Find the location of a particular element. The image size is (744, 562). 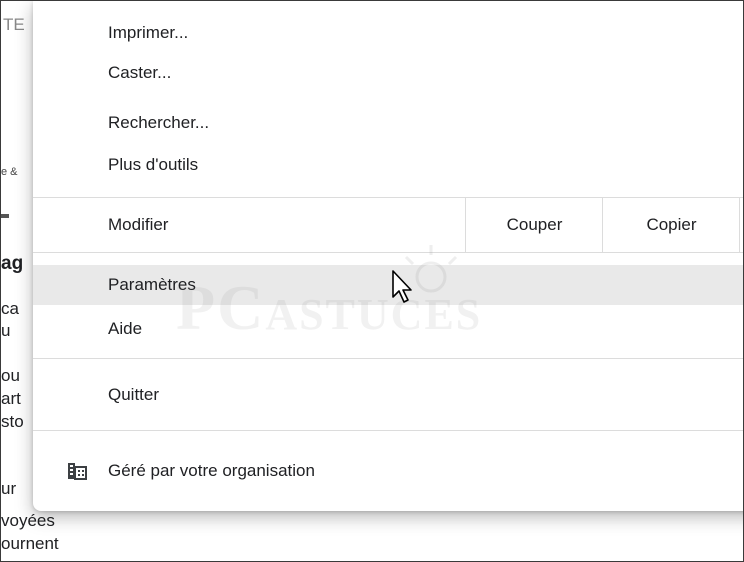

bg-text: e & is located at coordinates (9, 172).